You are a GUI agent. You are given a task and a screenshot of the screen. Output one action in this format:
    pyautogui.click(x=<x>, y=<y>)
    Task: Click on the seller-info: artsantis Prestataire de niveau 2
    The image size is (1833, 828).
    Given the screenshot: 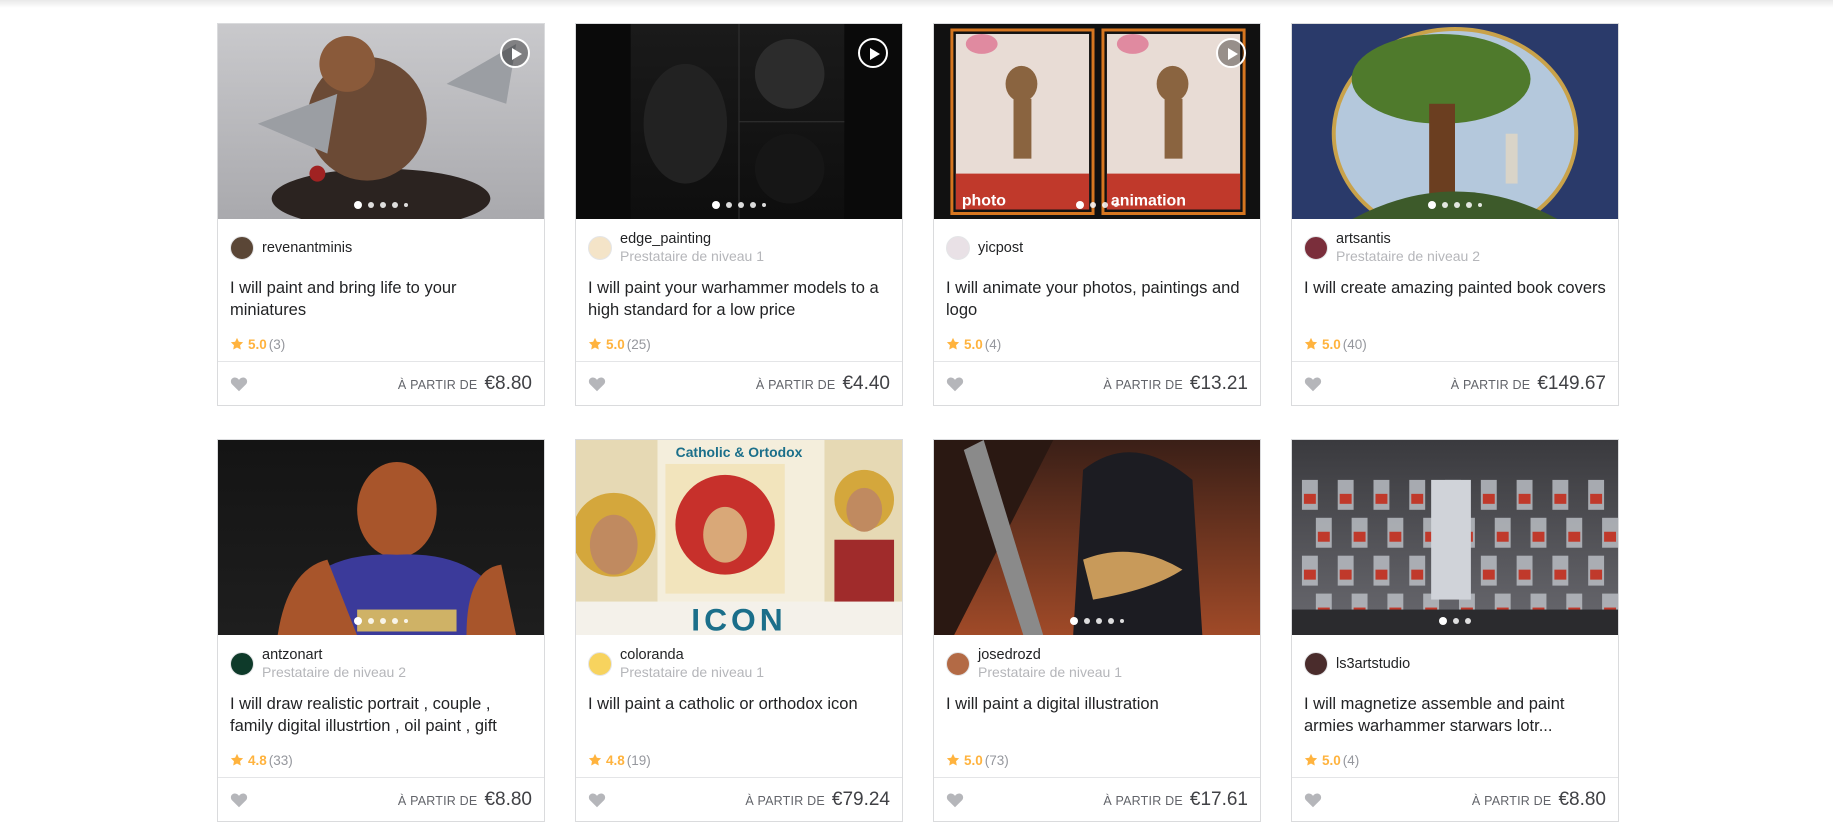 What is the action you would take?
    pyautogui.click(x=1455, y=248)
    